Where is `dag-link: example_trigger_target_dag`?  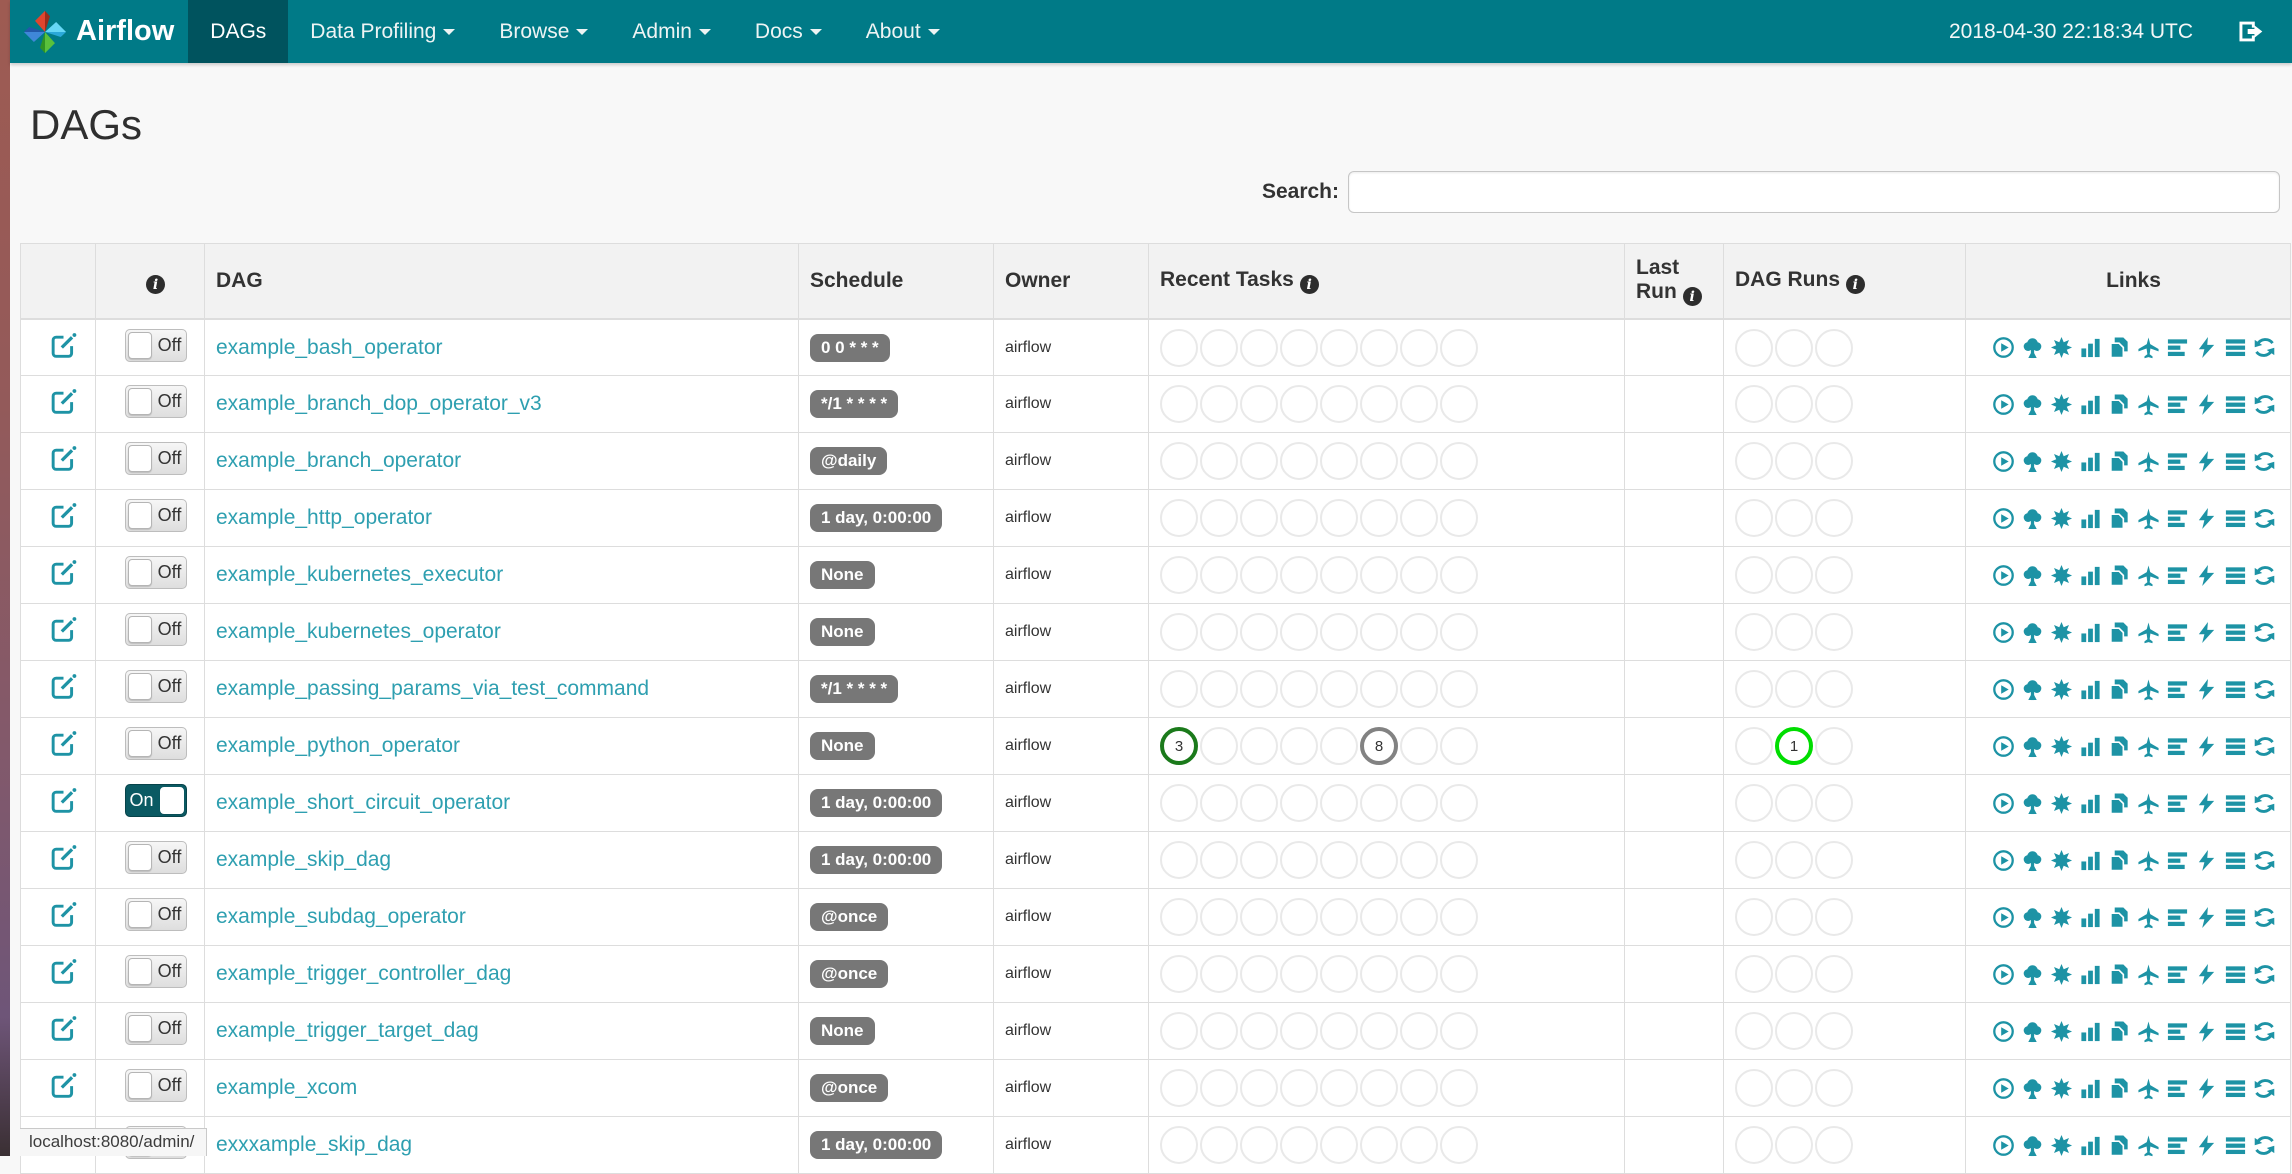
dag-link: example_trigger_target_dag is located at coordinates (347, 1030).